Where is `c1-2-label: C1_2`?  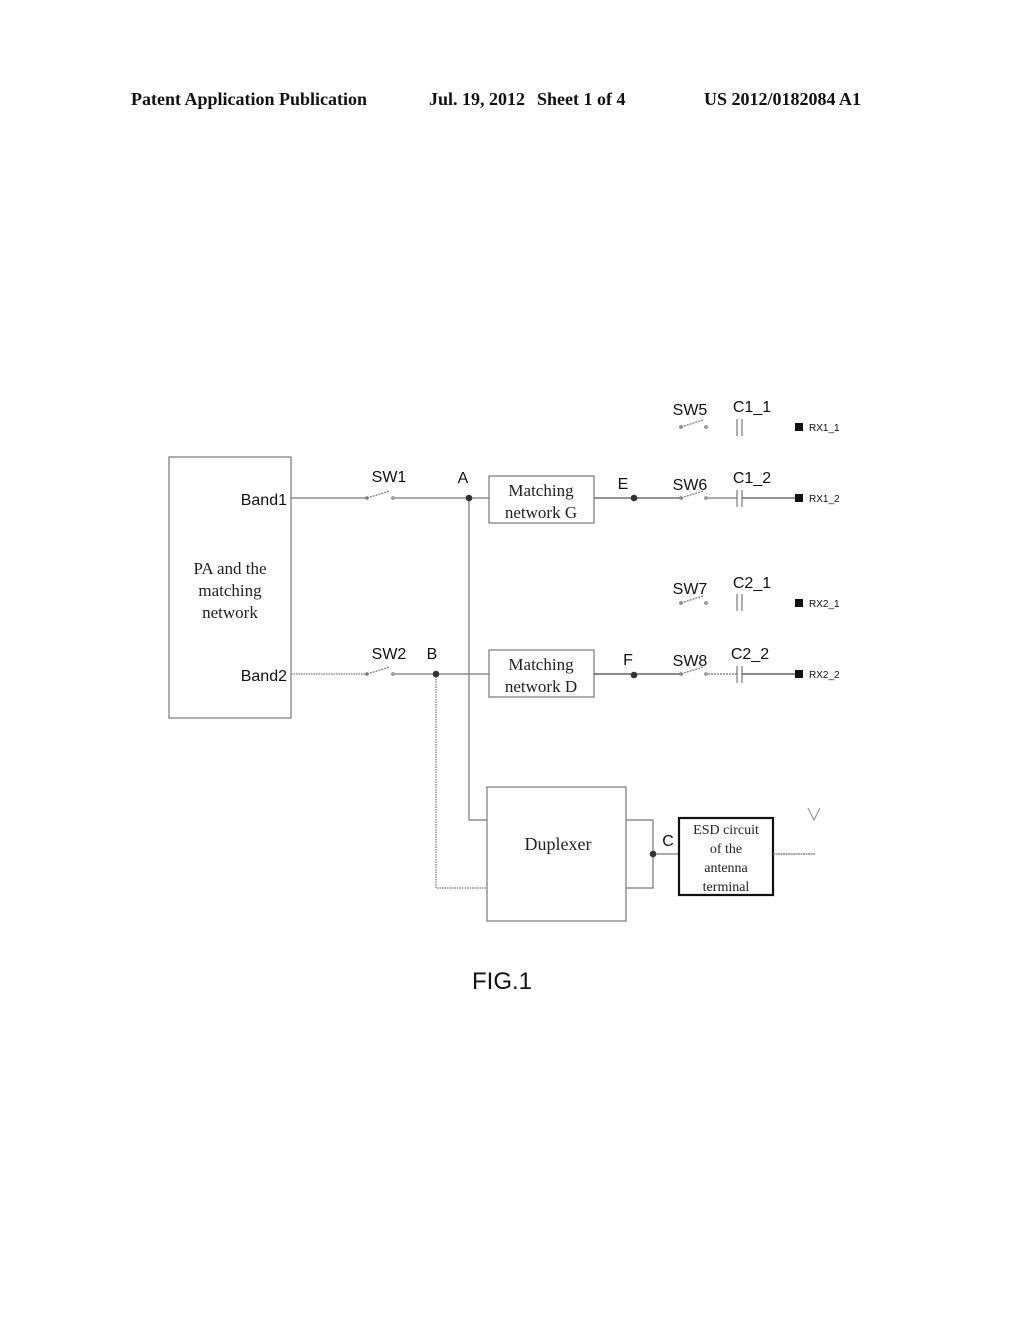 c1-2-label: C1_2 is located at coordinates (752, 478).